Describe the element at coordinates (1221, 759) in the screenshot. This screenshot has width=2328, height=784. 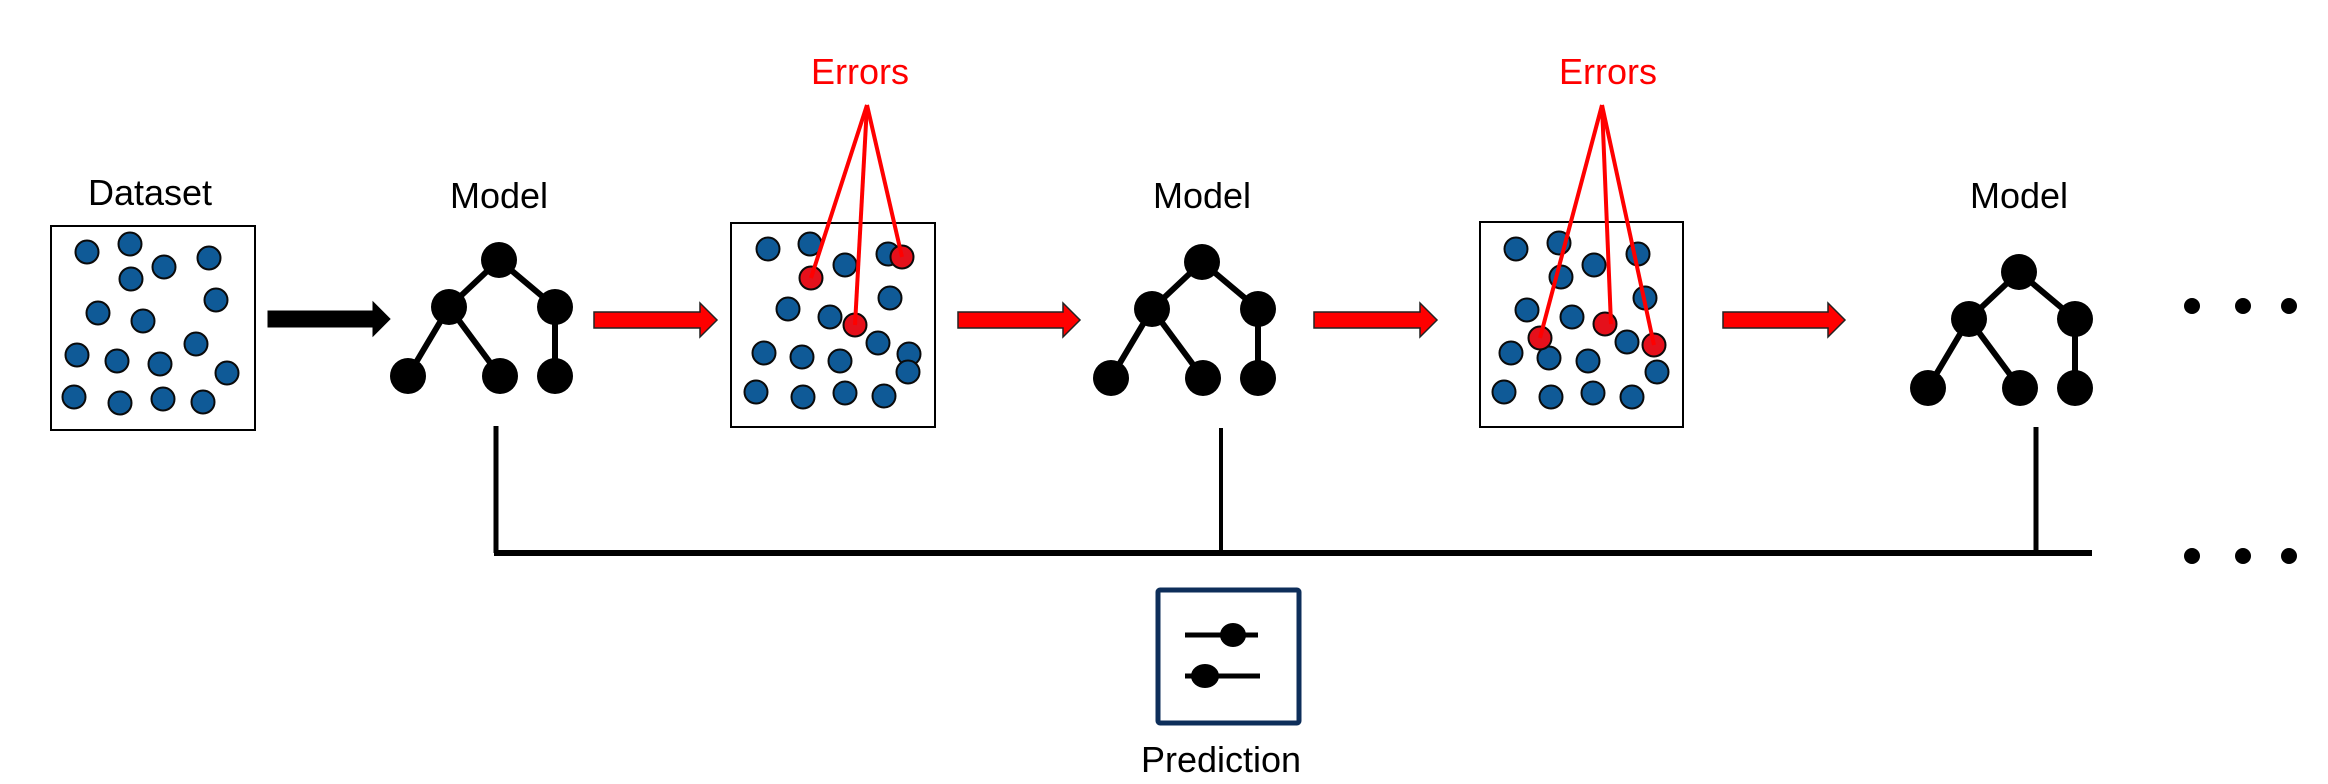
I see `prediction-label: Prediction` at that location.